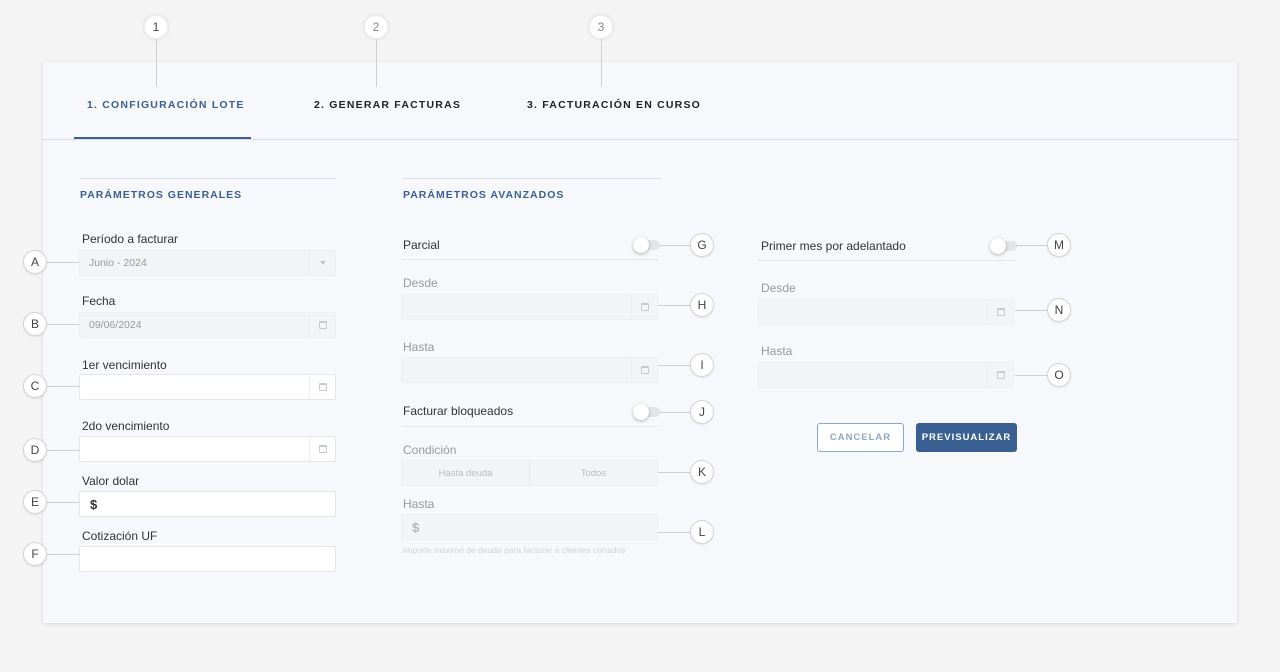 The image size is (1280, 672). Describe the element at coordinates (207, 325) in the screenshot. I see `fecha-field: 09/06/2024` at that location.